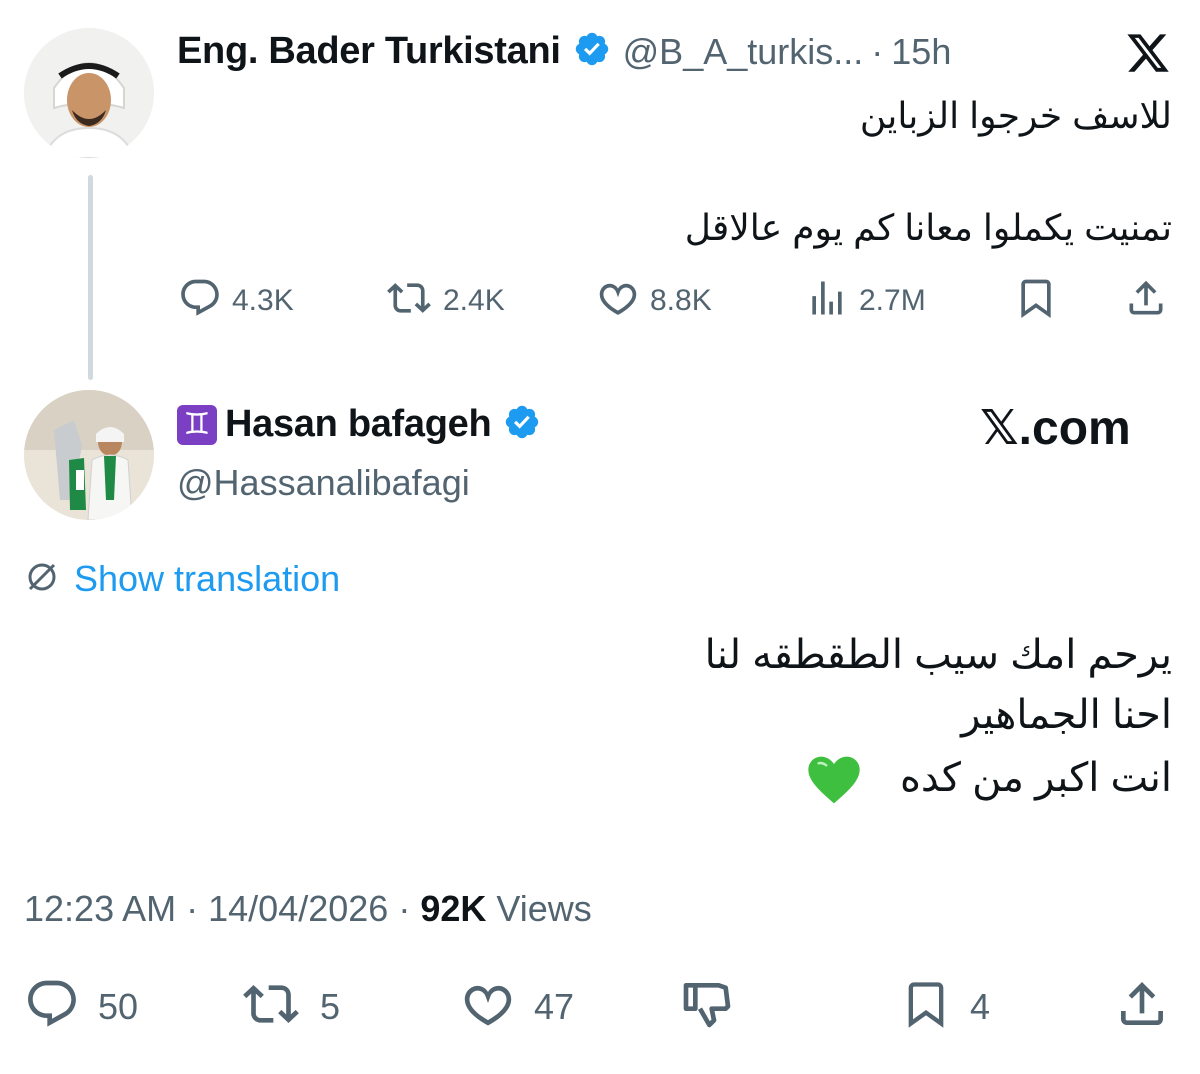 This screenshot has width=1200, height=1074. What do you see at coordinates (453, 908) in the screenshot?
I see `views-count: 92K` at bounding box center [453, 908].